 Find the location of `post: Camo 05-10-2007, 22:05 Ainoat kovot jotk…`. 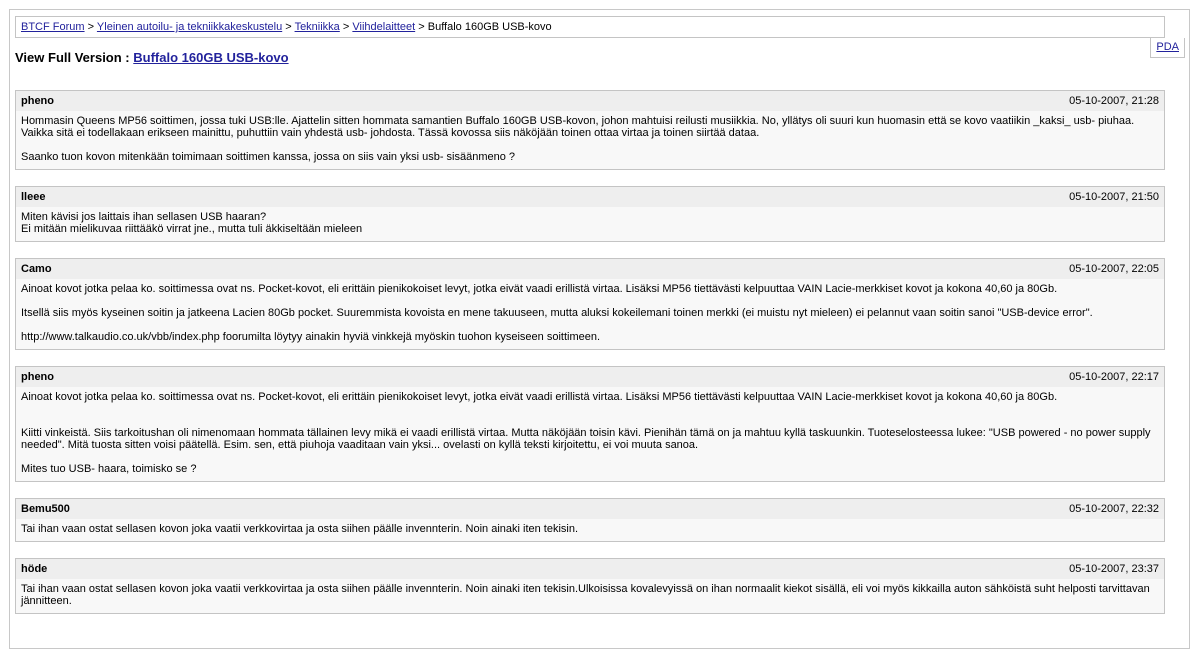

post: Camo 05-10-2007, 22:05 Ainoat kovot jotk… is located at coordinates (590, 304).